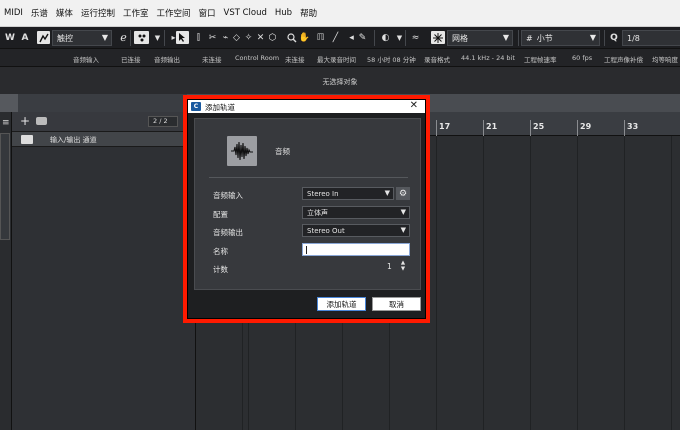 Image resolution: width=680 pixels, height=430 pixels. Describe the element at coordinates (167, 59) in the screenshot. I see `audio-output-status-label: 音频输出` at that location.